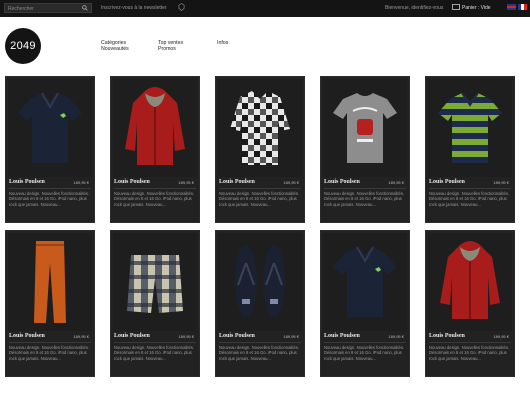 The width and height of the screenshot is (530, 415). I want to click on search-placeholder: Rechercher, so click(21, 9).